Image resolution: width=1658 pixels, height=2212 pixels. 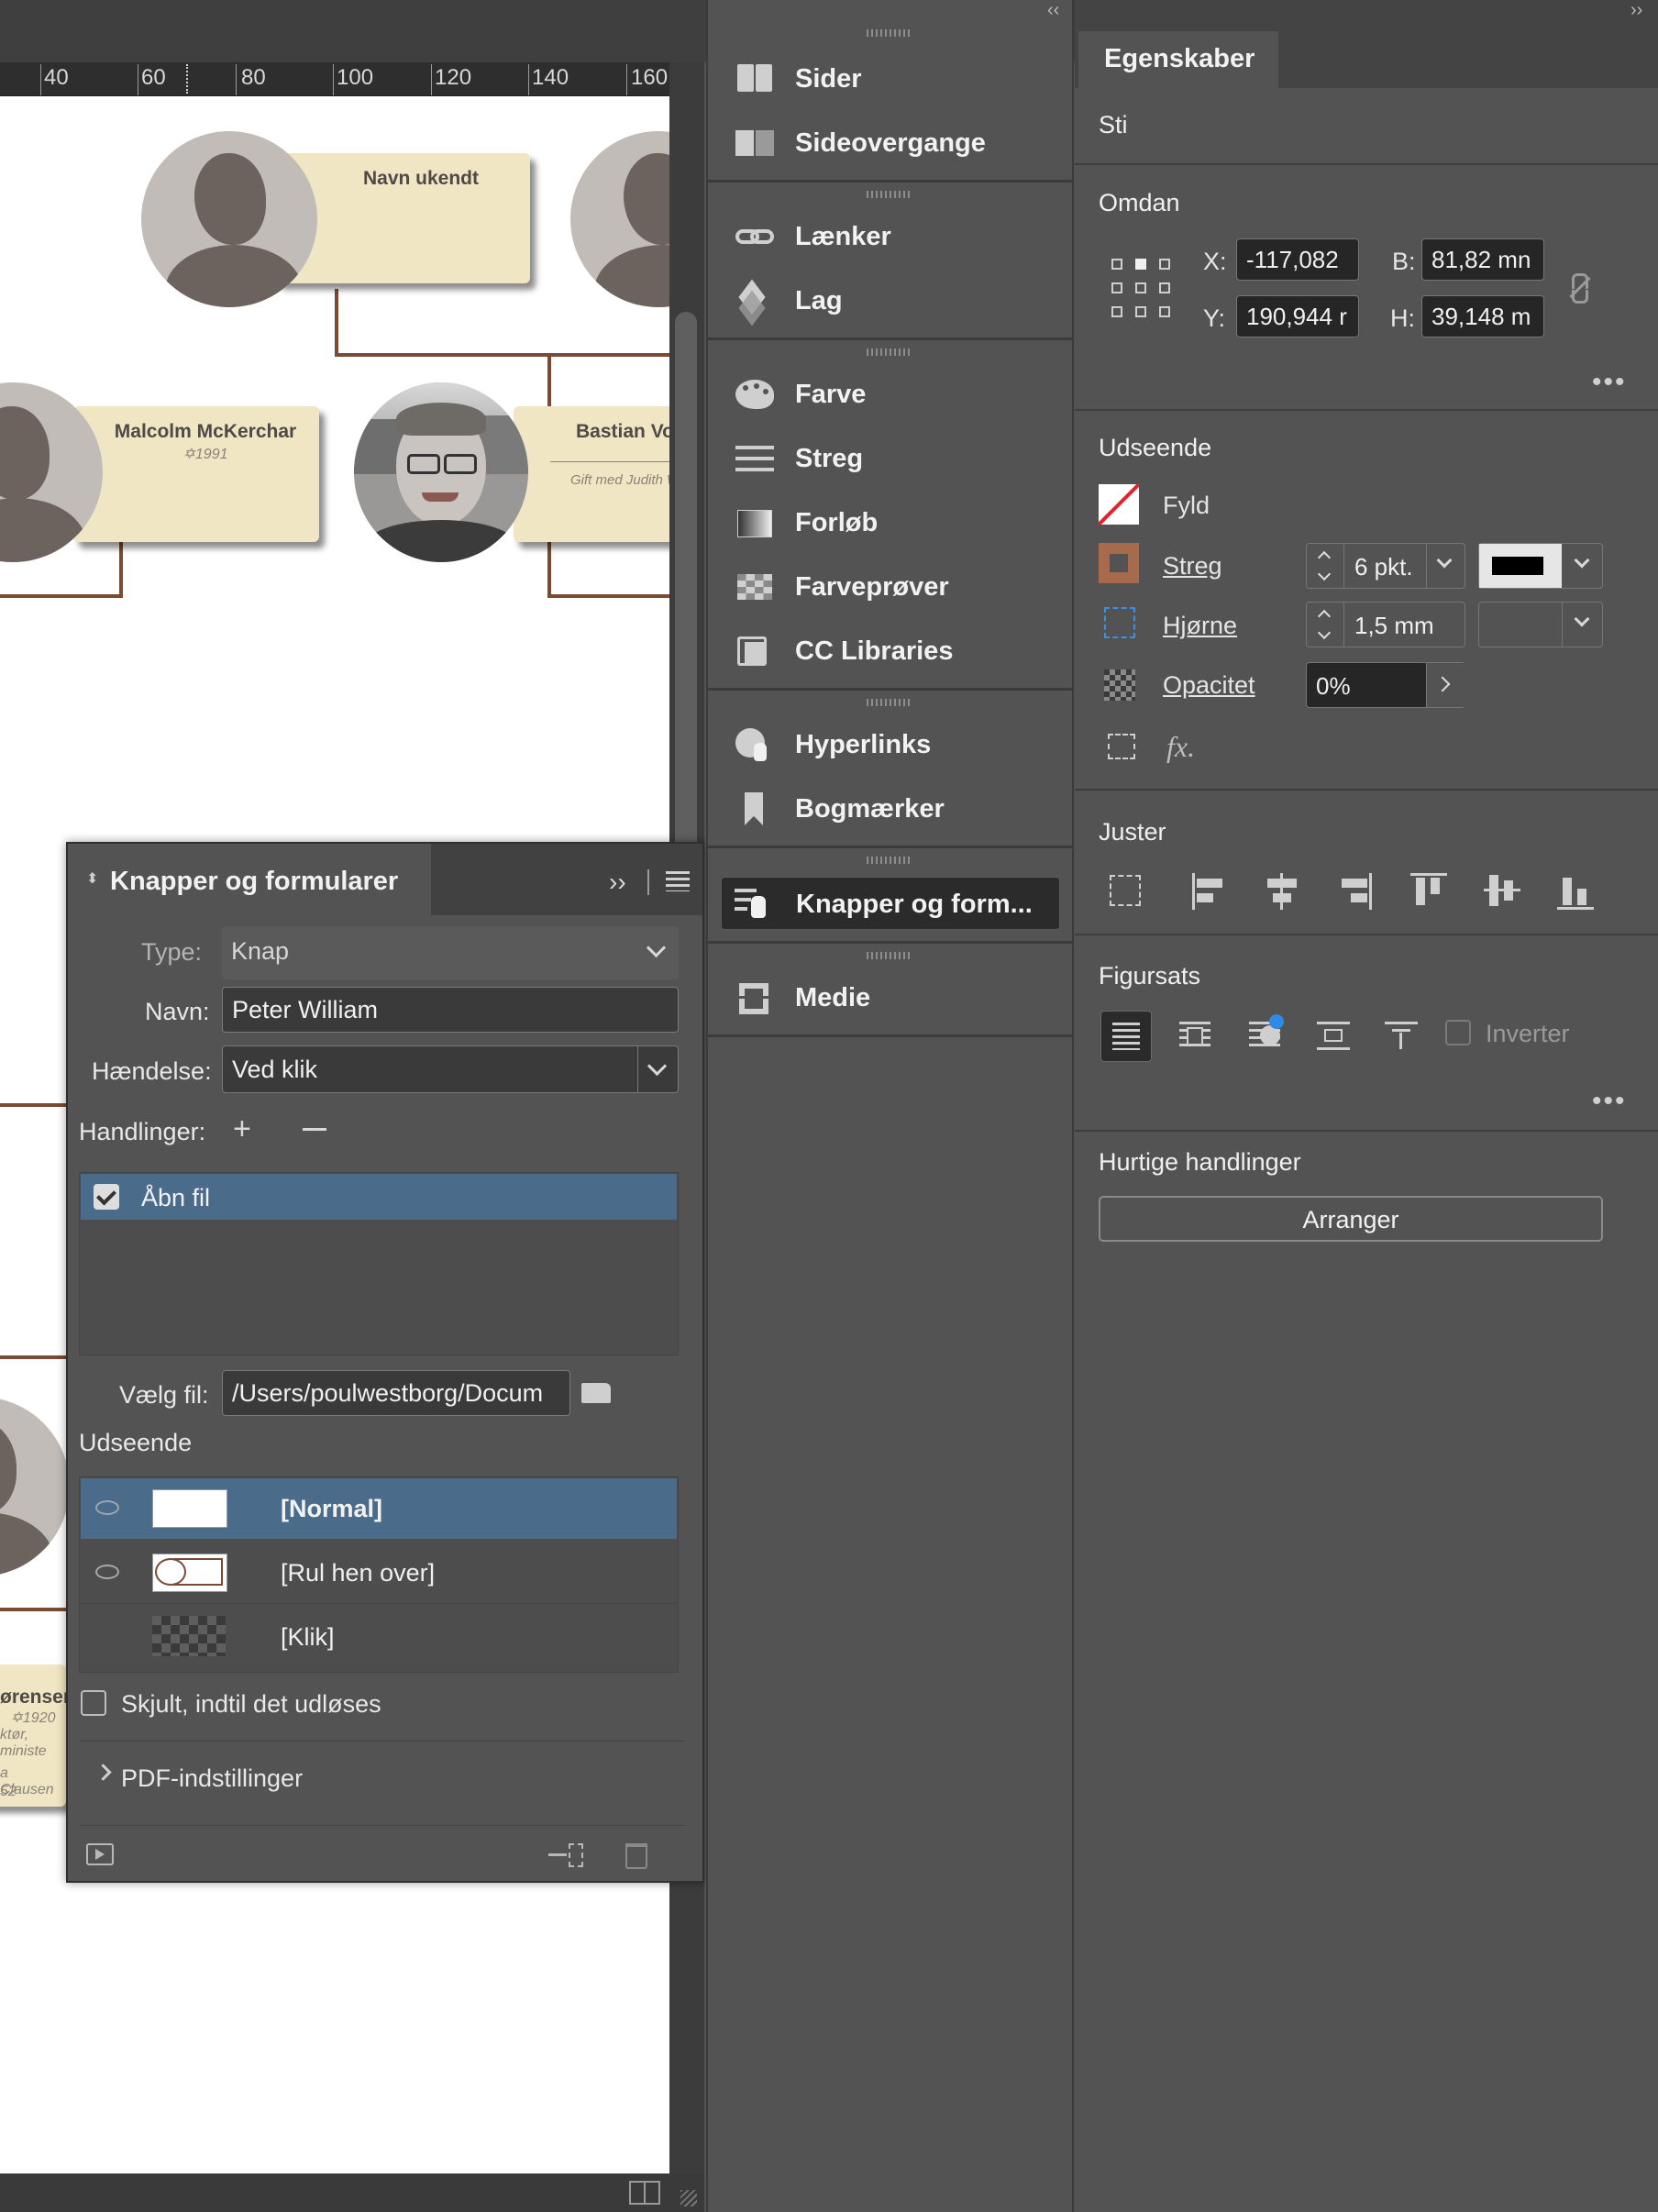 I want to click on dock-item-cc-libraries: CC Libraries, so click(x=890, y=652).